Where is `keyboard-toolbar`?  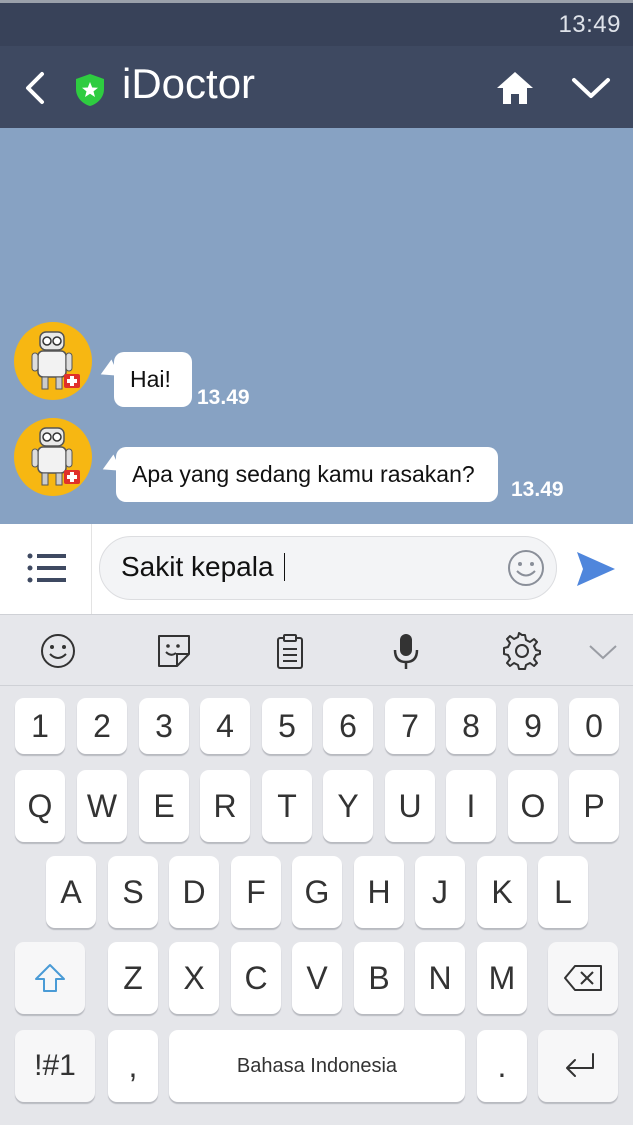 keyboard-toolbar is located at coordinates (316, 650).